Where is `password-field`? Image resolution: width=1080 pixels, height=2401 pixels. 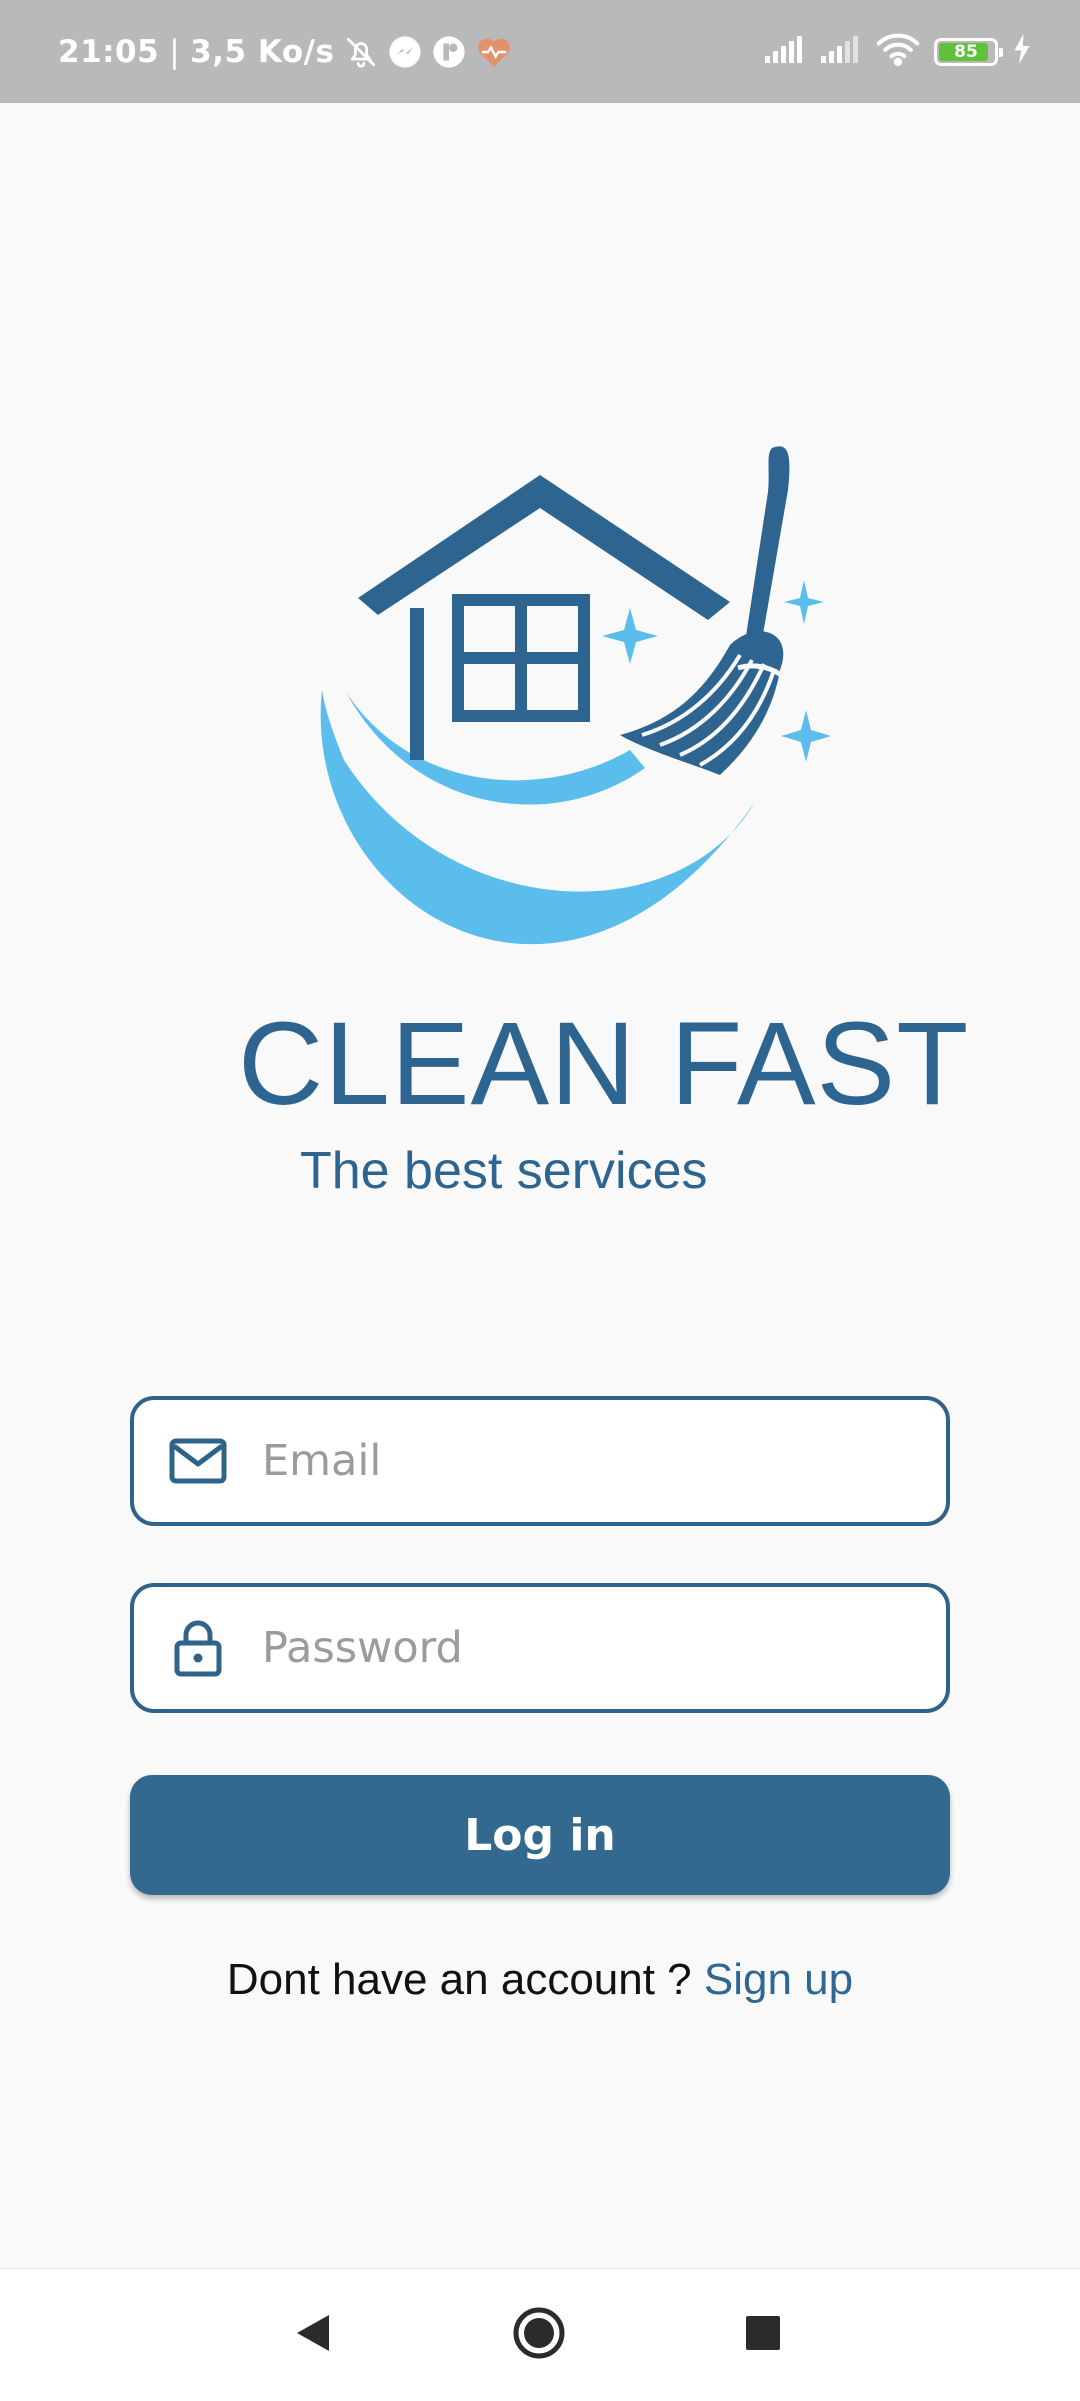
password-field is located at coordinates (540, 1648).